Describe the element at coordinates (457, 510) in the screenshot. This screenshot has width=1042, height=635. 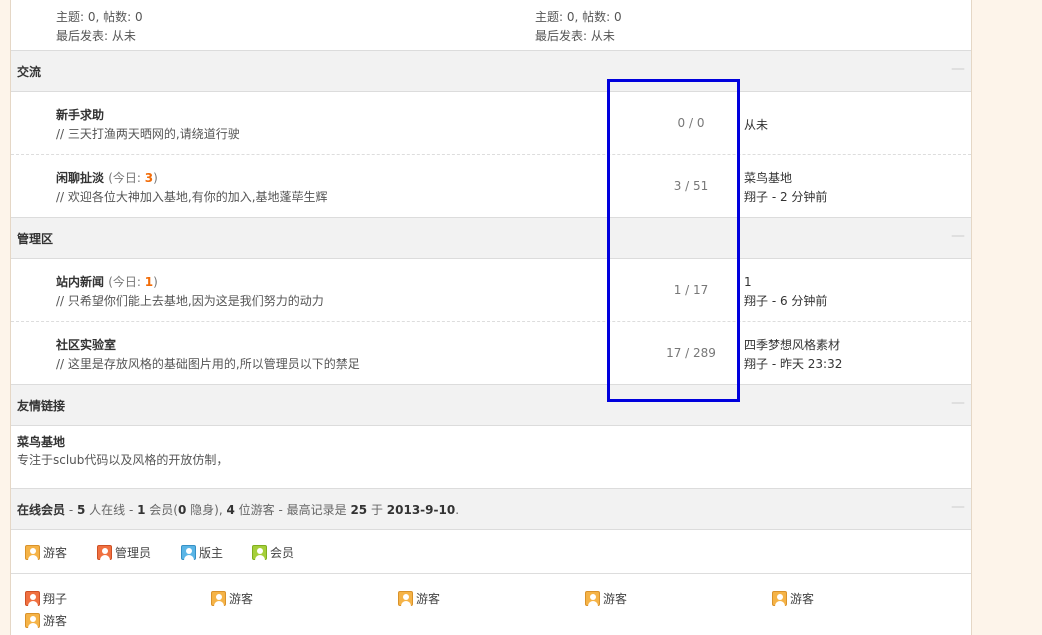
I see `online-text: .` at that location.